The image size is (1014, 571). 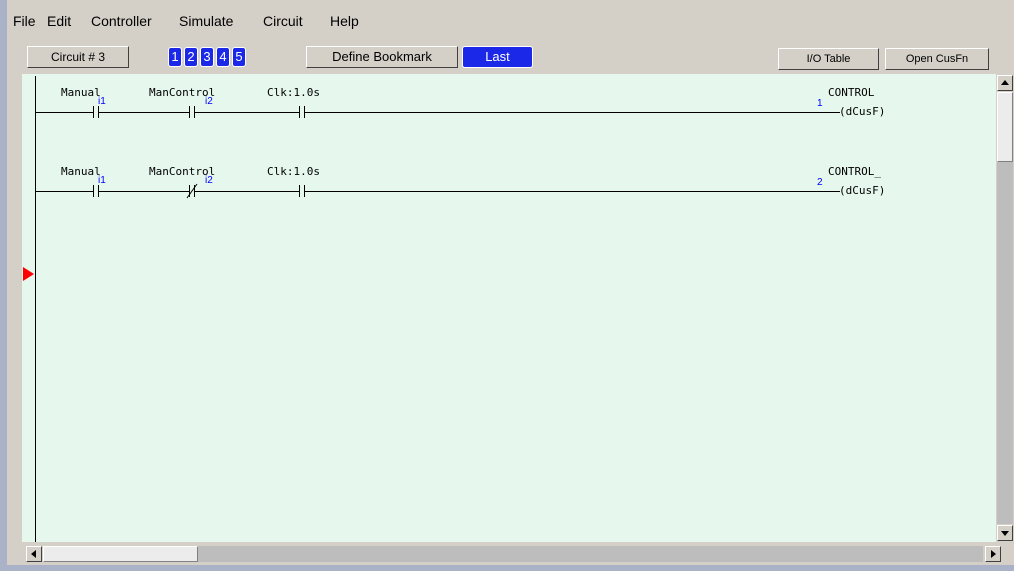 I want to click on vertical-scroll-thumb, so click(x=1005, y=127).